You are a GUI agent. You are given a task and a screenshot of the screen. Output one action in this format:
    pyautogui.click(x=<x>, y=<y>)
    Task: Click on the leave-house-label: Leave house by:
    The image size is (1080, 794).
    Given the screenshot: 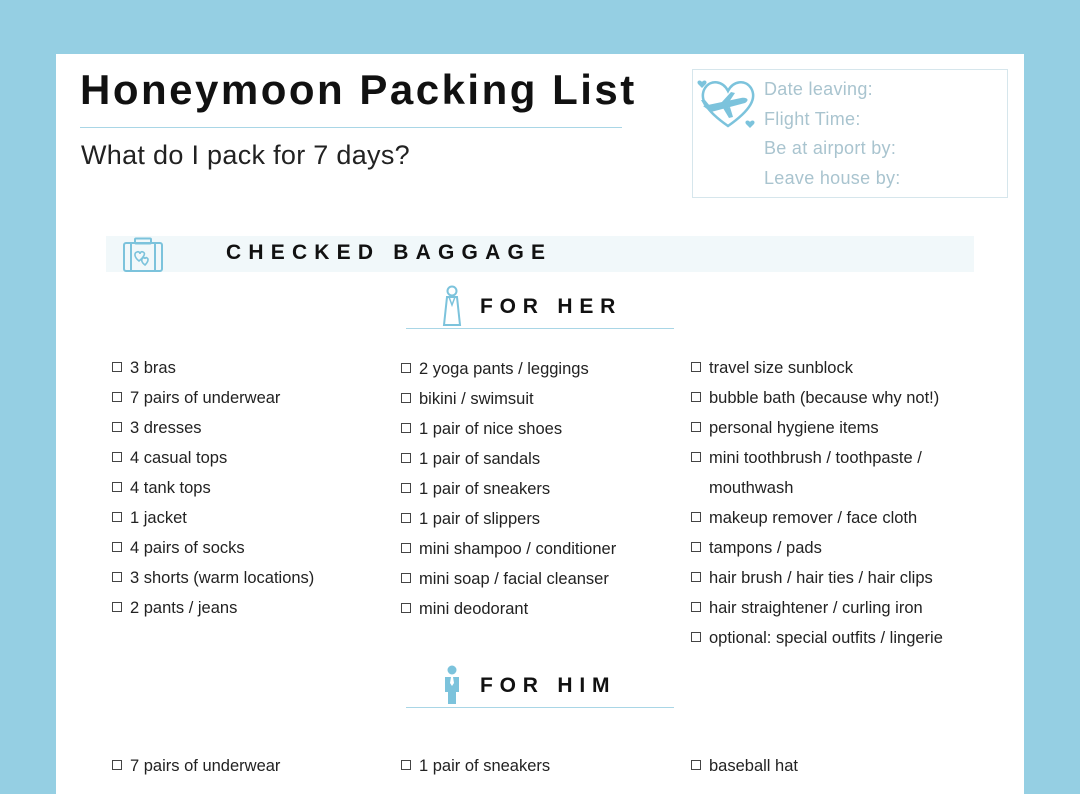 What is the action you would take?
    pyautogui.click(x=832, y=177)
    